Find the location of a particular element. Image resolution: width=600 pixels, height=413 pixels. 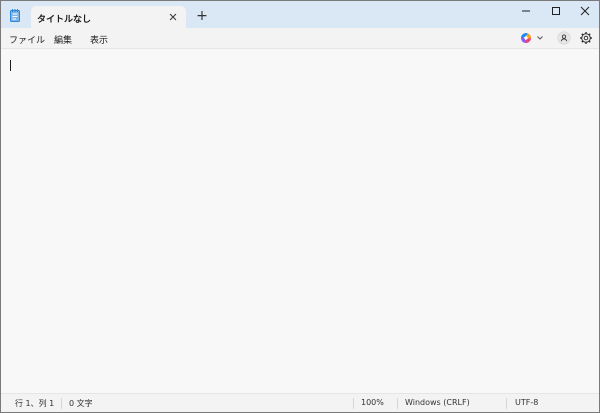

menu-bar: ファイル 編集 表示 is located at coordinates (300, 38).